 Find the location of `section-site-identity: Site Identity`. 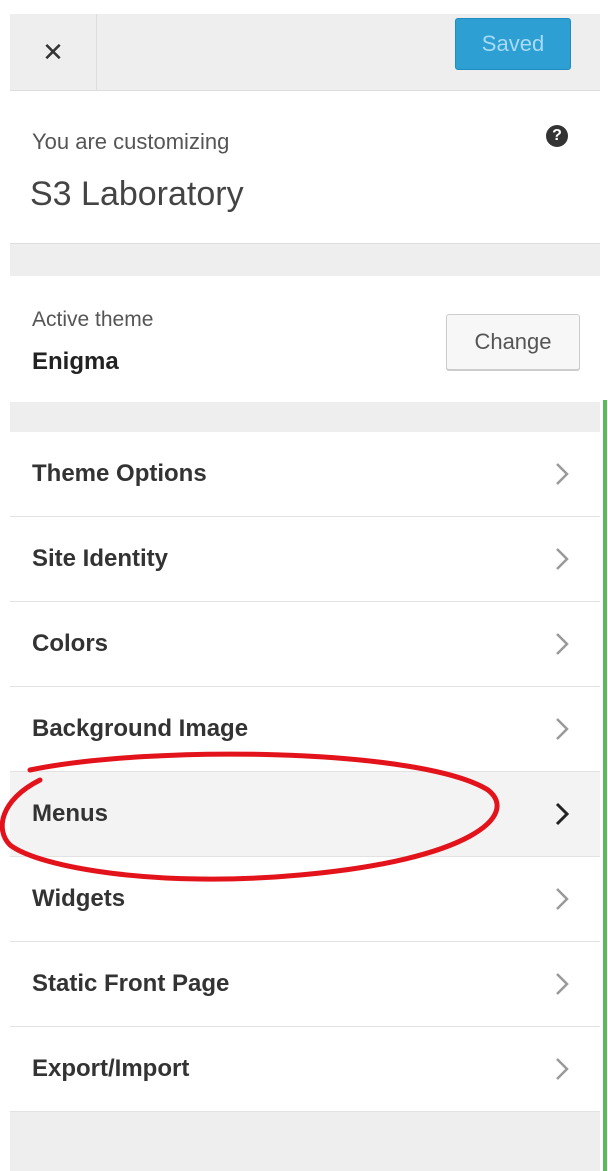

section-site-identity: Site Identity is located at coordinates (305, 559).